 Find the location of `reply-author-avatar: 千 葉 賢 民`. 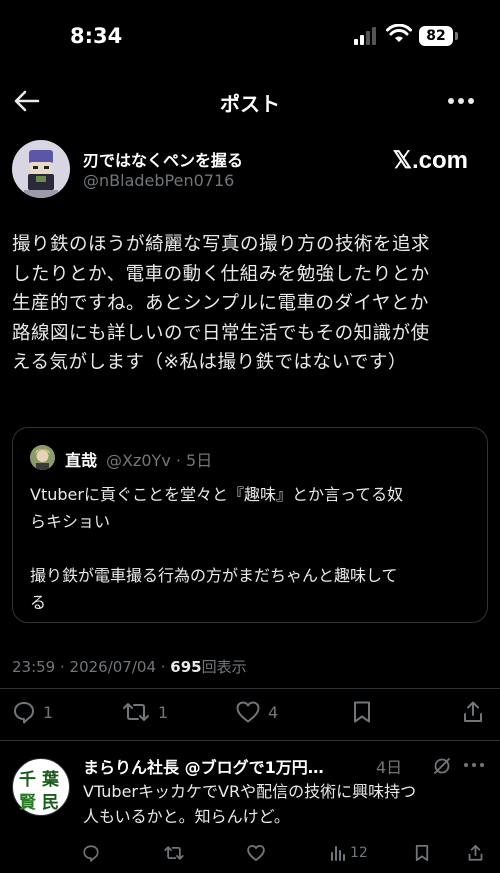

reply-author-avatar: 千 葉 賢 民 is located at coordinates (41, 787).